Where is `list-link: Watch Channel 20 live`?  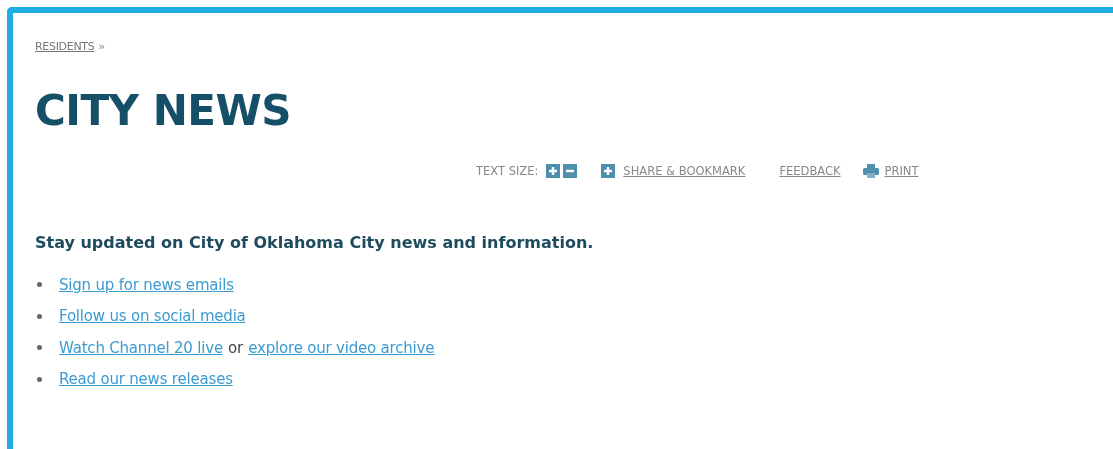 list-link: Watch Channel 20 live is located at coordinates (141, 347).